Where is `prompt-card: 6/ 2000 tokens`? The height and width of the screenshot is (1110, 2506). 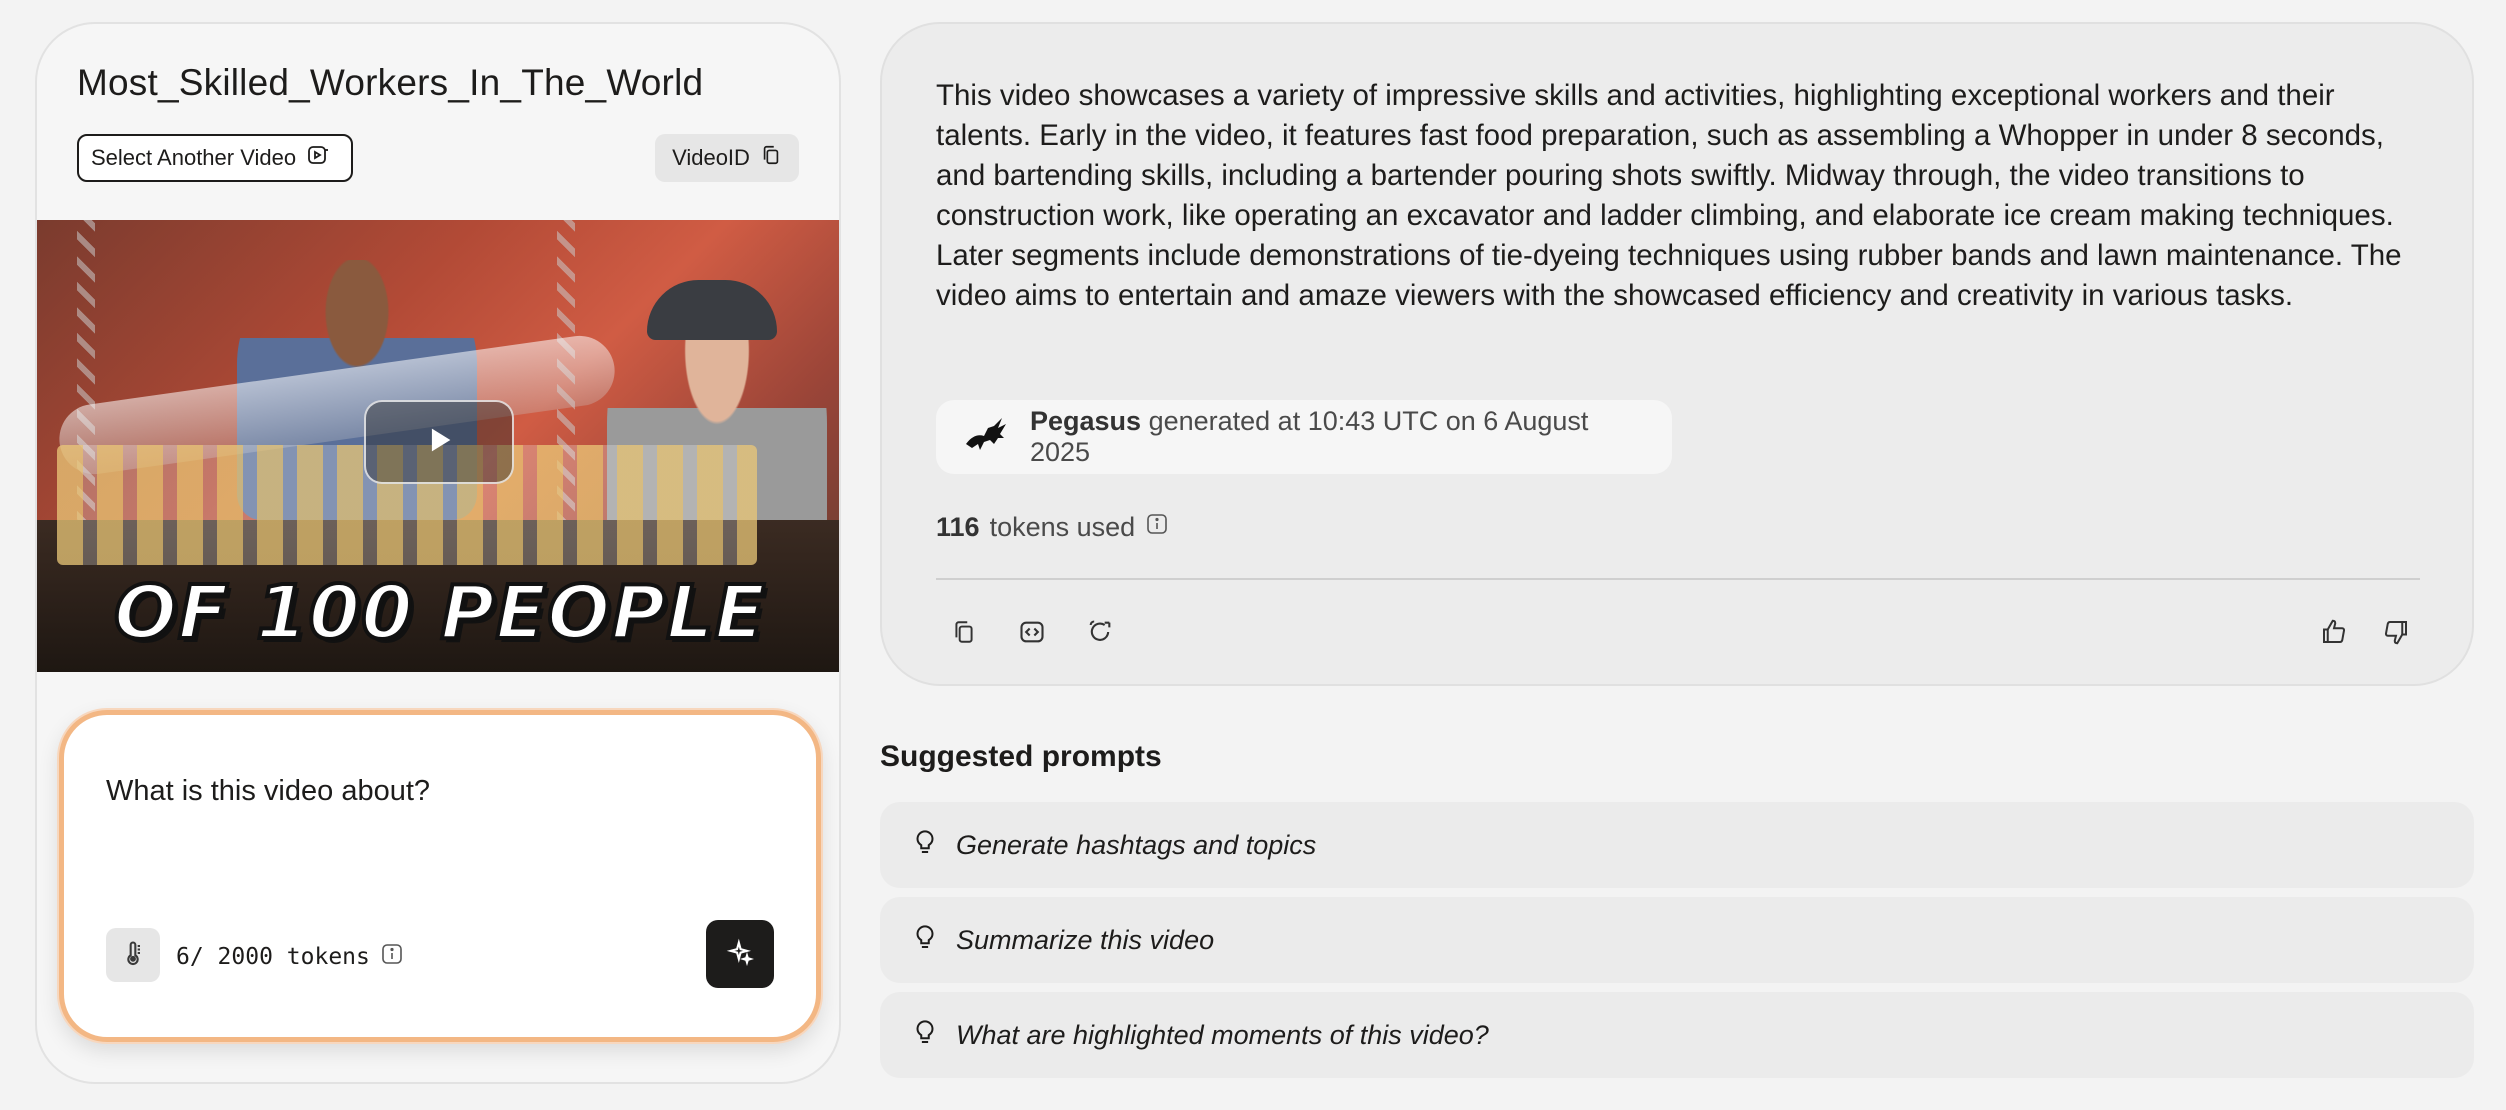
prompt-card: 6/ 2000 tokens is located at coordinates (440, 876).